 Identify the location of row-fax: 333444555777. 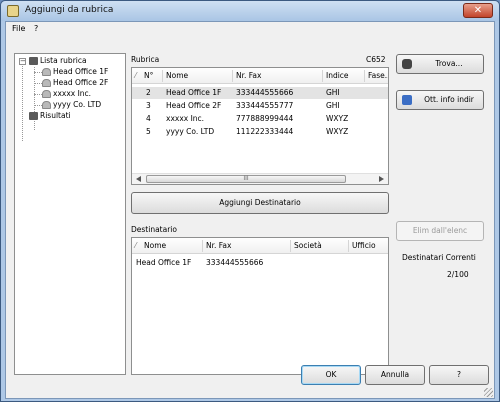
(265, 105).